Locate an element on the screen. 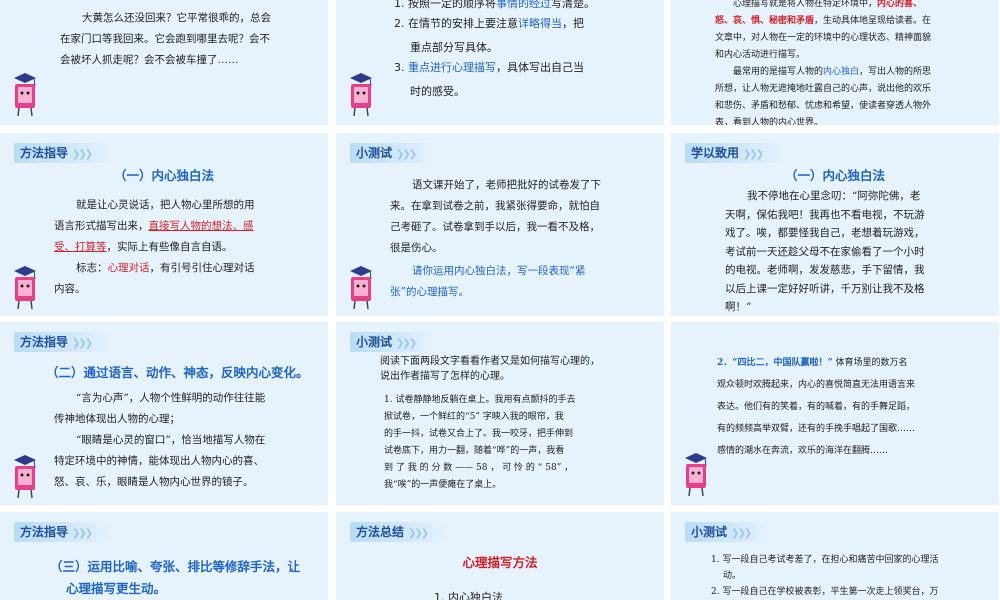  section-heading: （三）运用比喻、夸张、排比等修辞手法，让 心理描写更生动。 is located at coordinates (175, 577).